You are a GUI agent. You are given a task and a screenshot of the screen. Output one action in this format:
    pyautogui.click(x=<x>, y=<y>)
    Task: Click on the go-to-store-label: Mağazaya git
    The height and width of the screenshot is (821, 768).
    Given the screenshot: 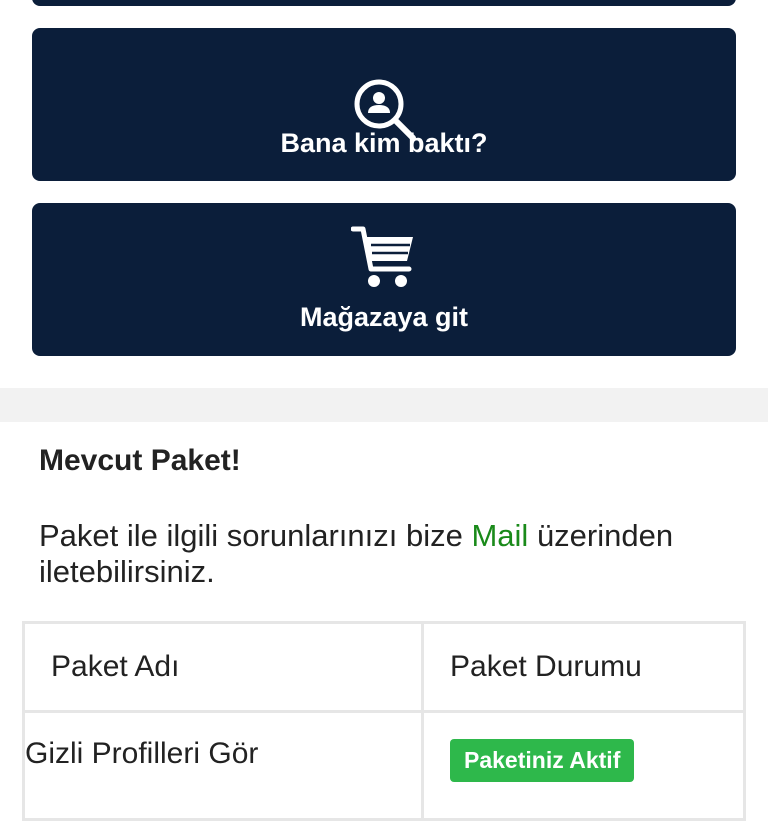 What is the action you would take?
    pyautogui.click(x=384, y=317)
    